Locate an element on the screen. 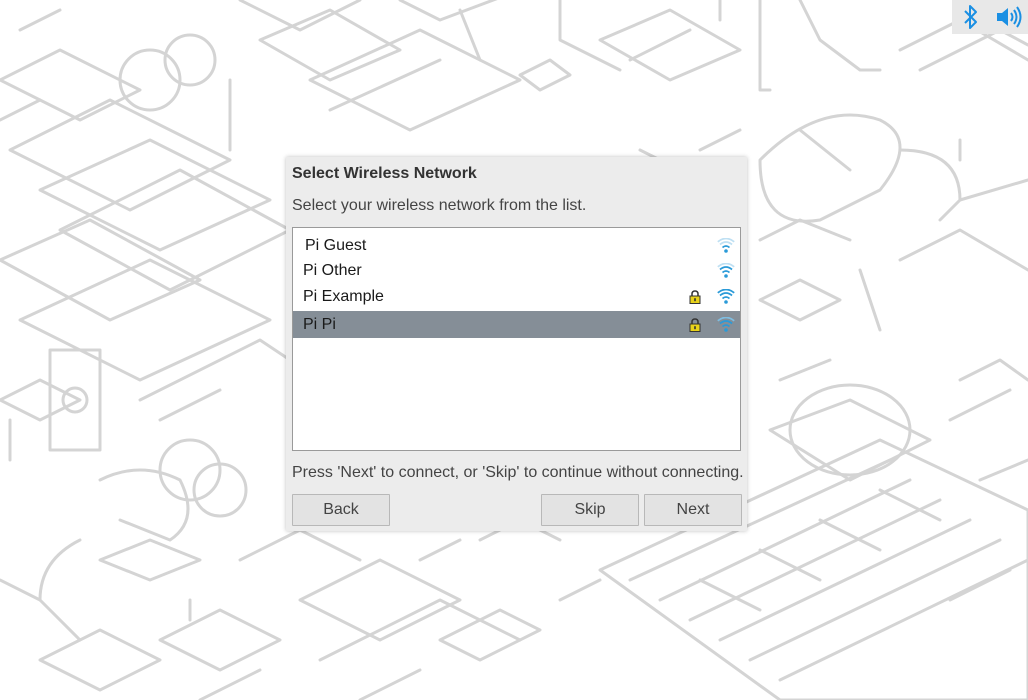  network-item: Pi Guest is located at coordinates (516, 245).